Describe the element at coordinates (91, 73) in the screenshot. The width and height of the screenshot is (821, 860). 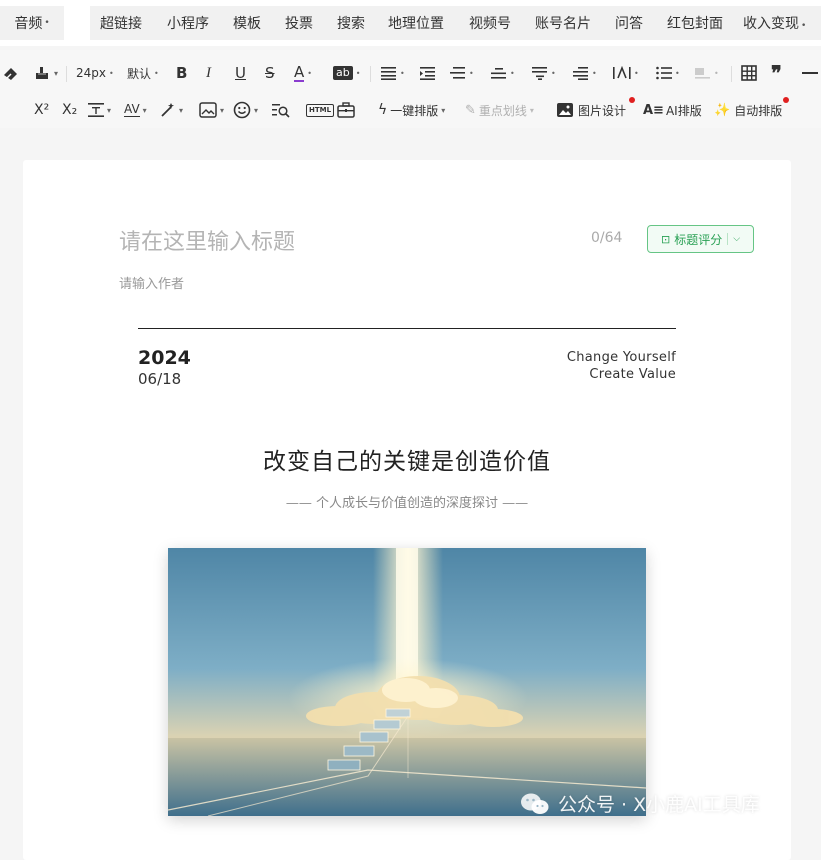
I see `font-size-value: 24px` at that location.